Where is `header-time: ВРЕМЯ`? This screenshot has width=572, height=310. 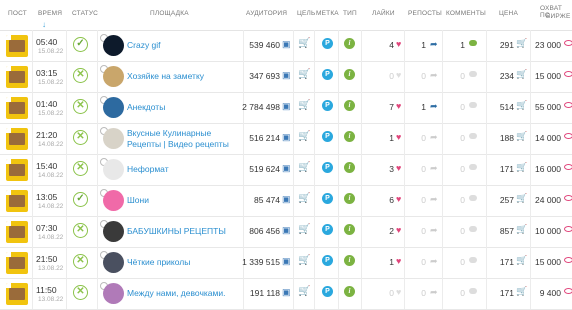
header-time: ВРЕМЯ is located at coordinates (50, 13).